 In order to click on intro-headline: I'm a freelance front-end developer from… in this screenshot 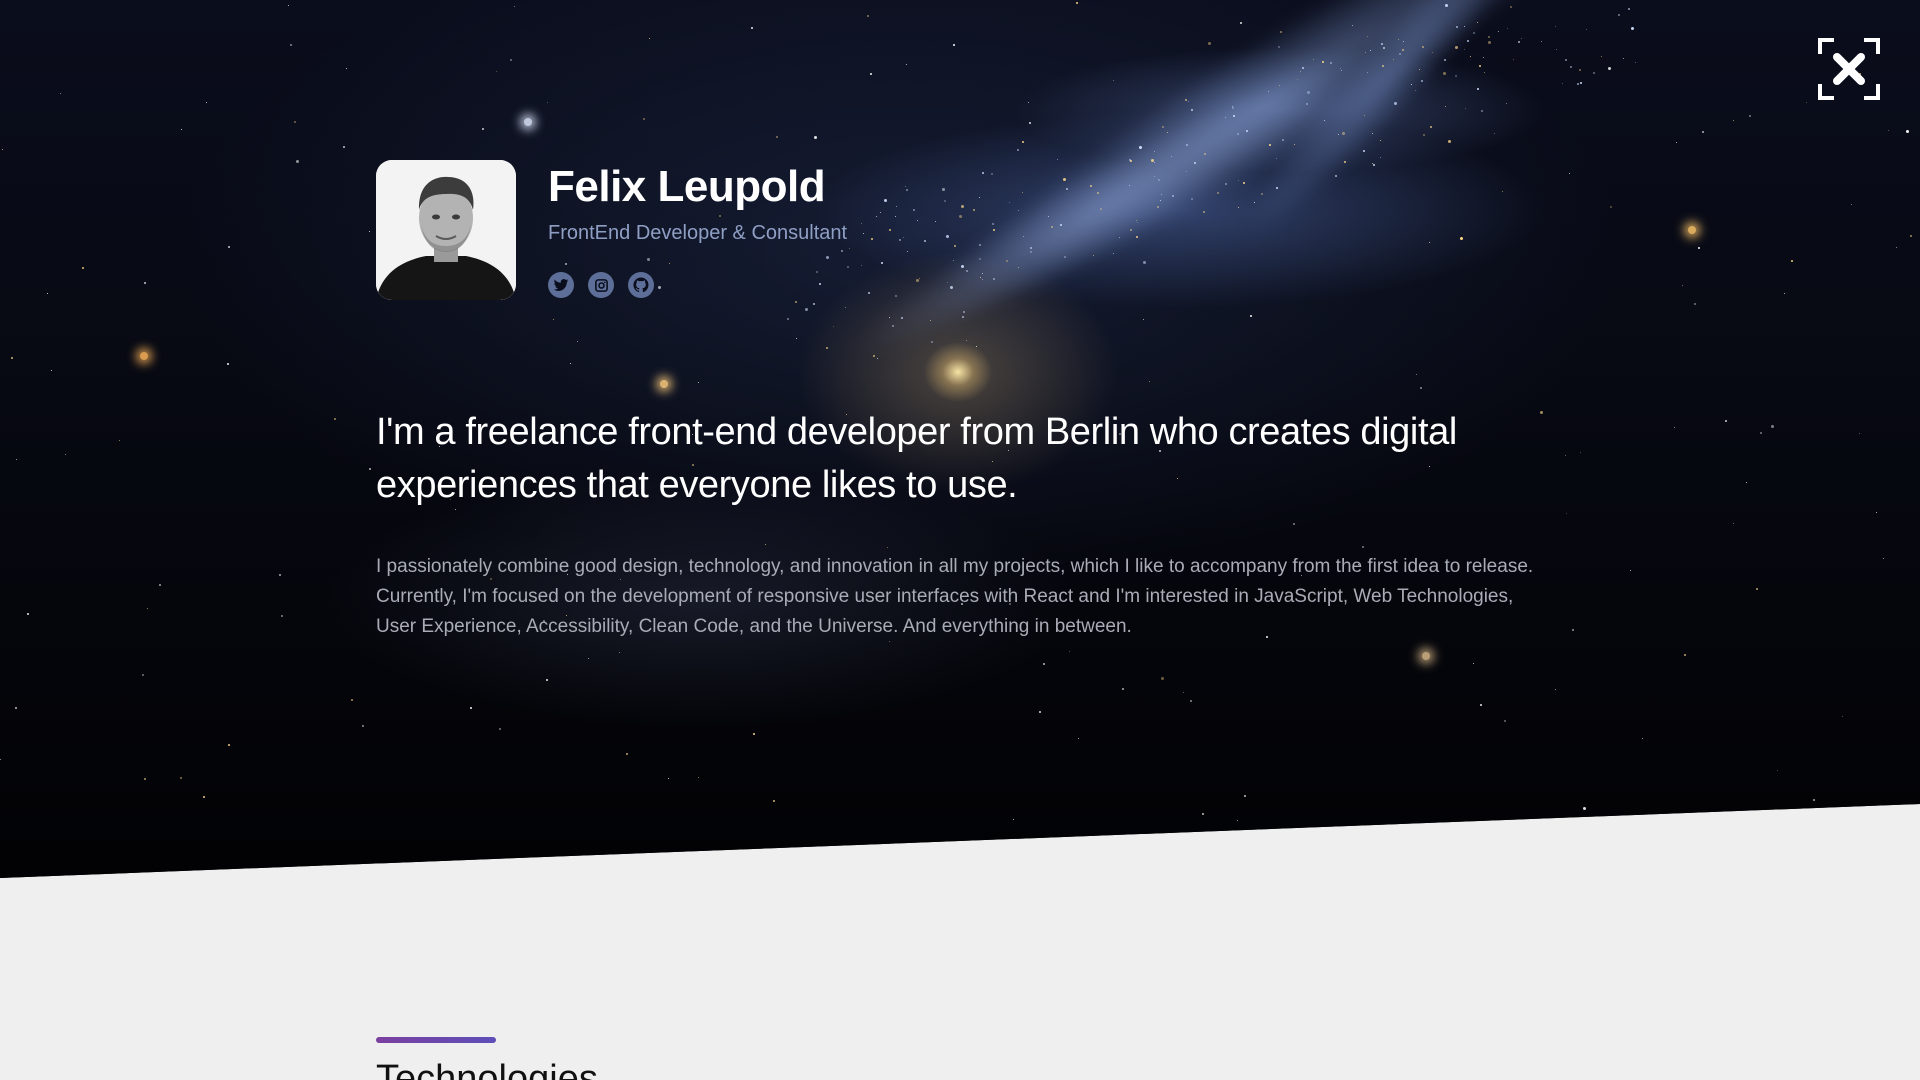, I will do `click(916, 458)`.